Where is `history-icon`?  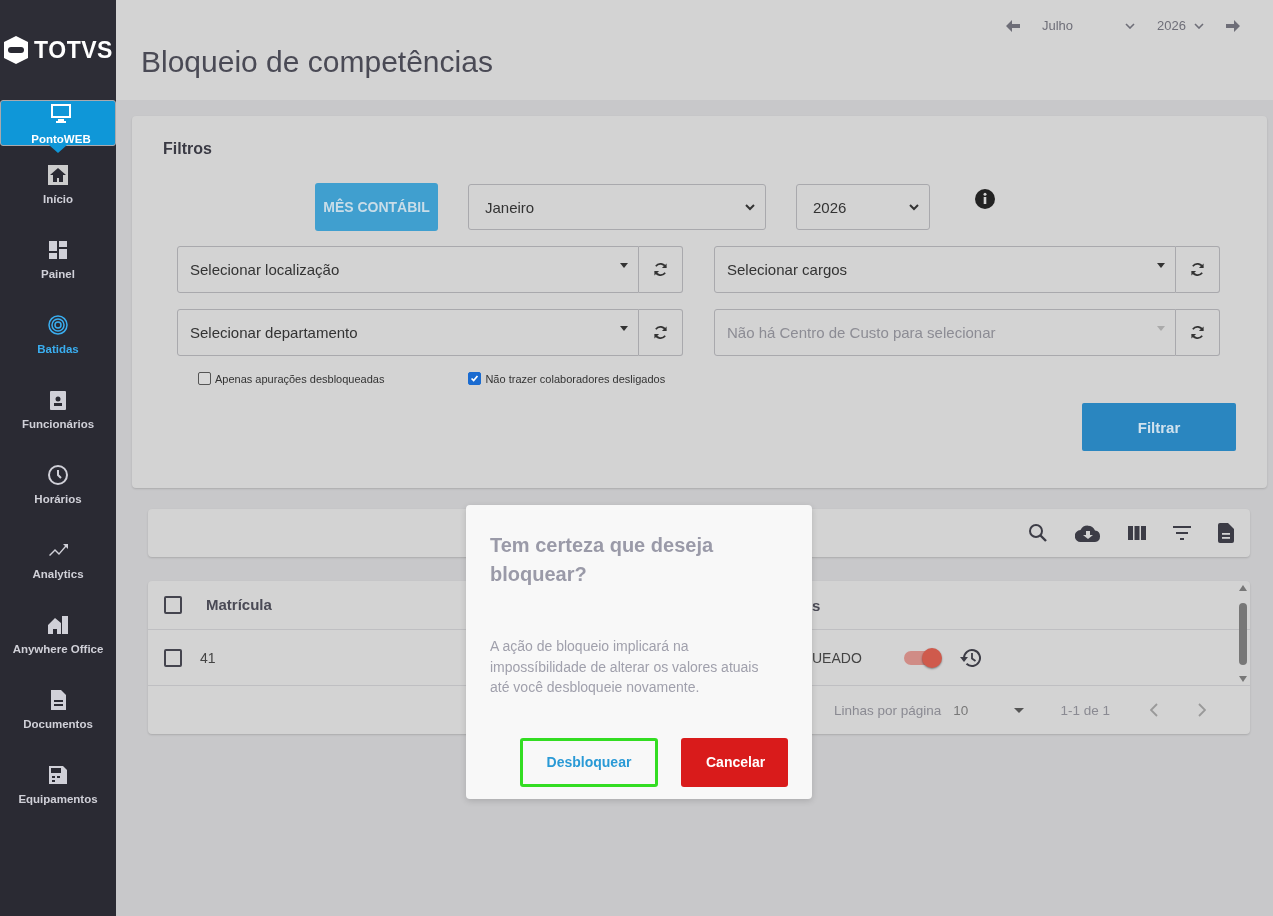 history-icon is located at coordinates (970, 657).